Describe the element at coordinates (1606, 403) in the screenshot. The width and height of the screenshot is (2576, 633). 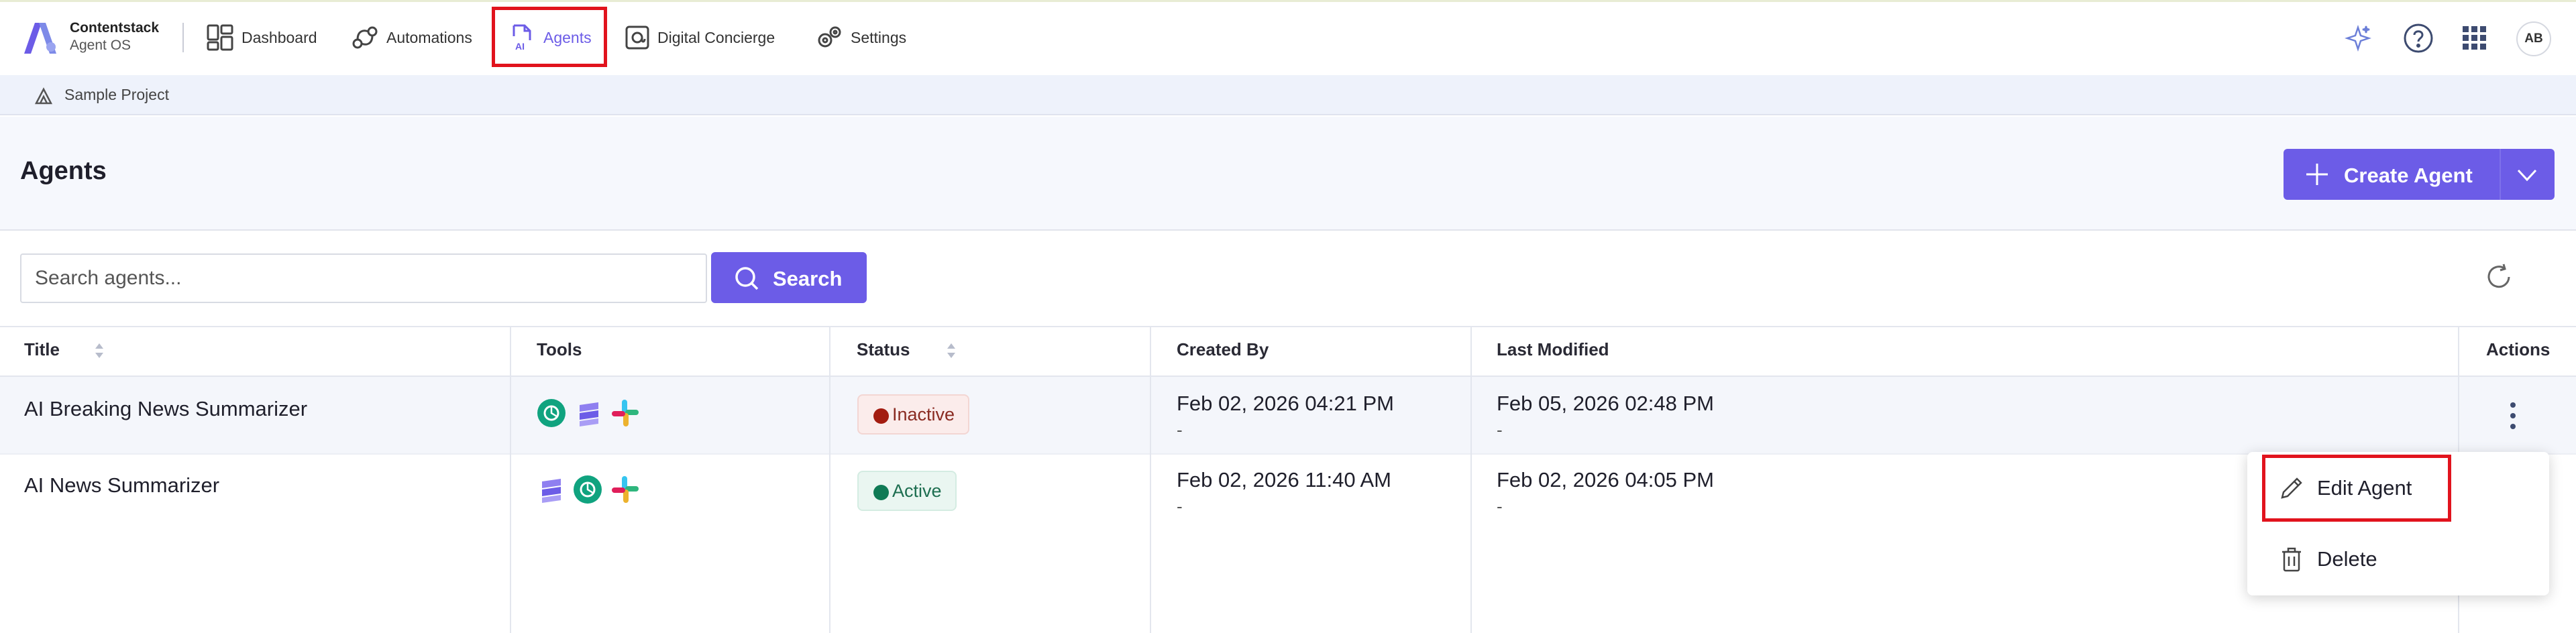
I see `modified-date: Feb 05, 2026 02:48 PM` at that location.